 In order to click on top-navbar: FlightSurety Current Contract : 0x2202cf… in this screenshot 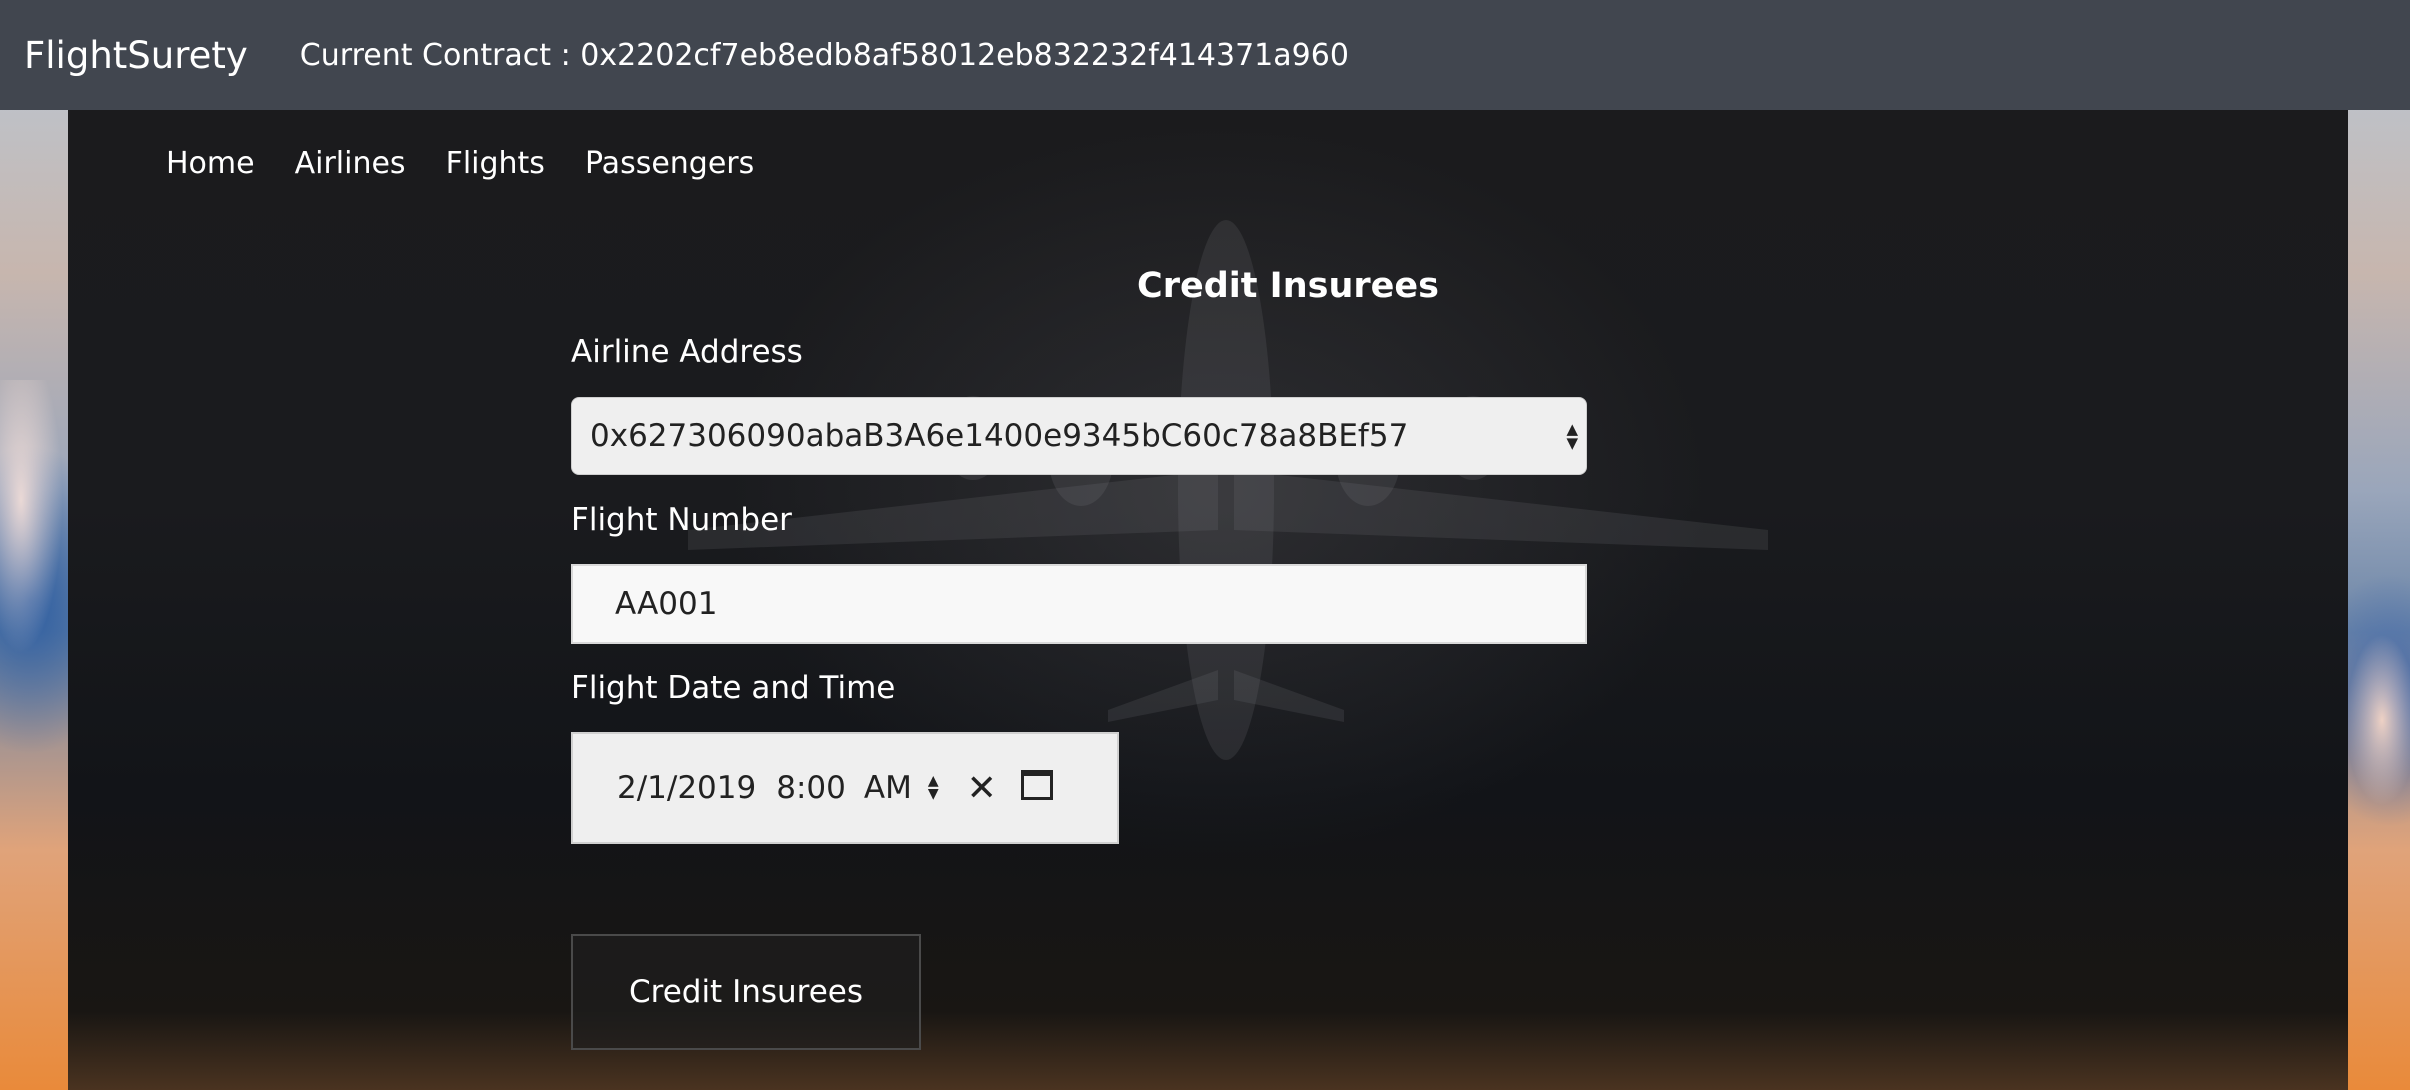, I will do `click(1205, 55)`.